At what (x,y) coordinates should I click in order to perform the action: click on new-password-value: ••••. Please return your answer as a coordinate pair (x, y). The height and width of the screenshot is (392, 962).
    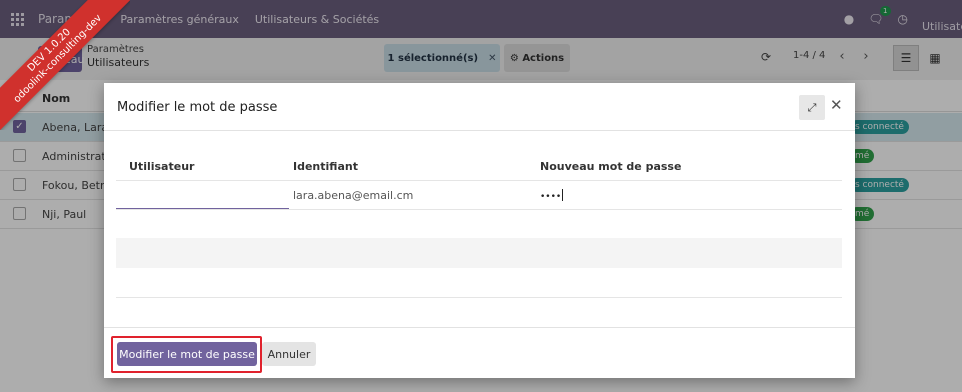
    Looking at the image, I should click on (551, 197).